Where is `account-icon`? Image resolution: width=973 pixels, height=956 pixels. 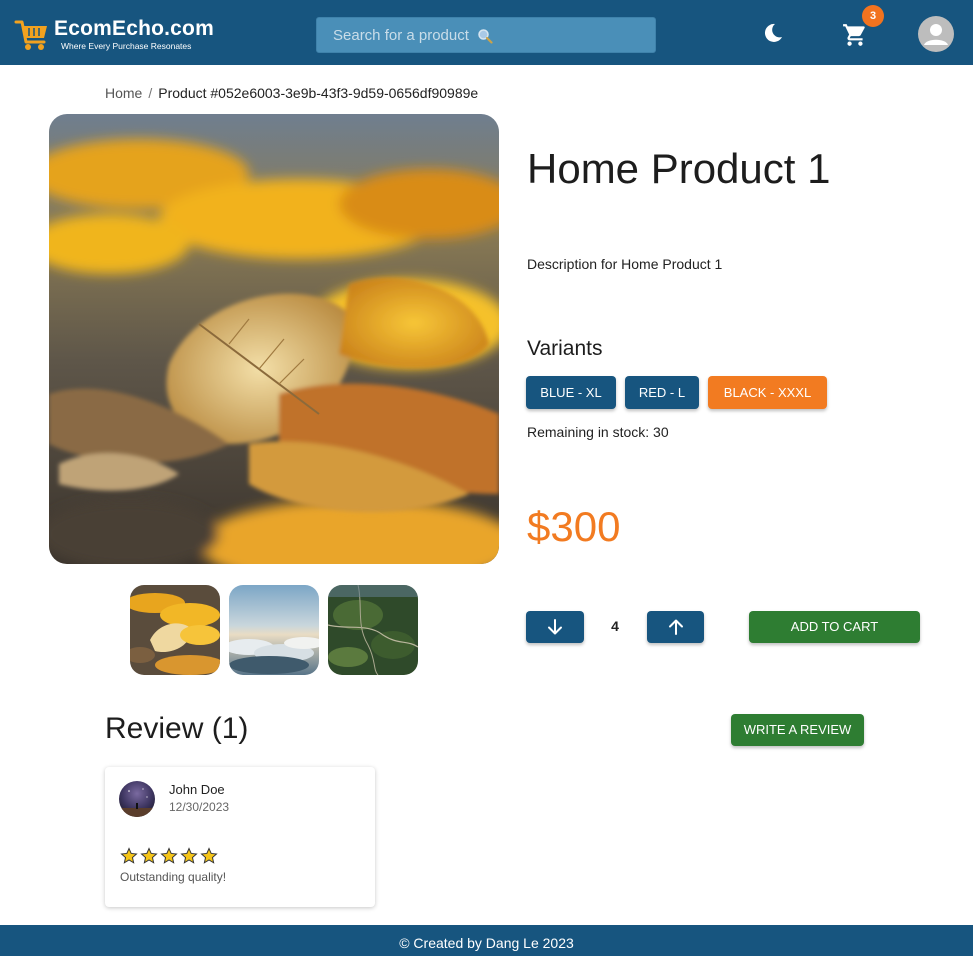 account-icon is located at coordinates (936, 34).